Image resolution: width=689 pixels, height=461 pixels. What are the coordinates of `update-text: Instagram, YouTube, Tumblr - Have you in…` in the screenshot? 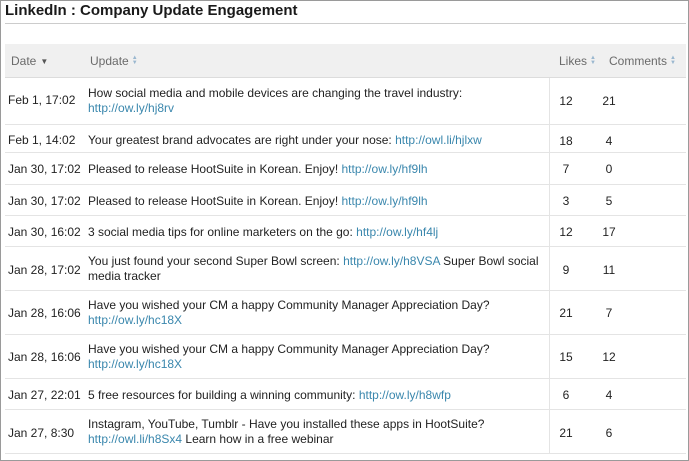 It's located at (319, 432).